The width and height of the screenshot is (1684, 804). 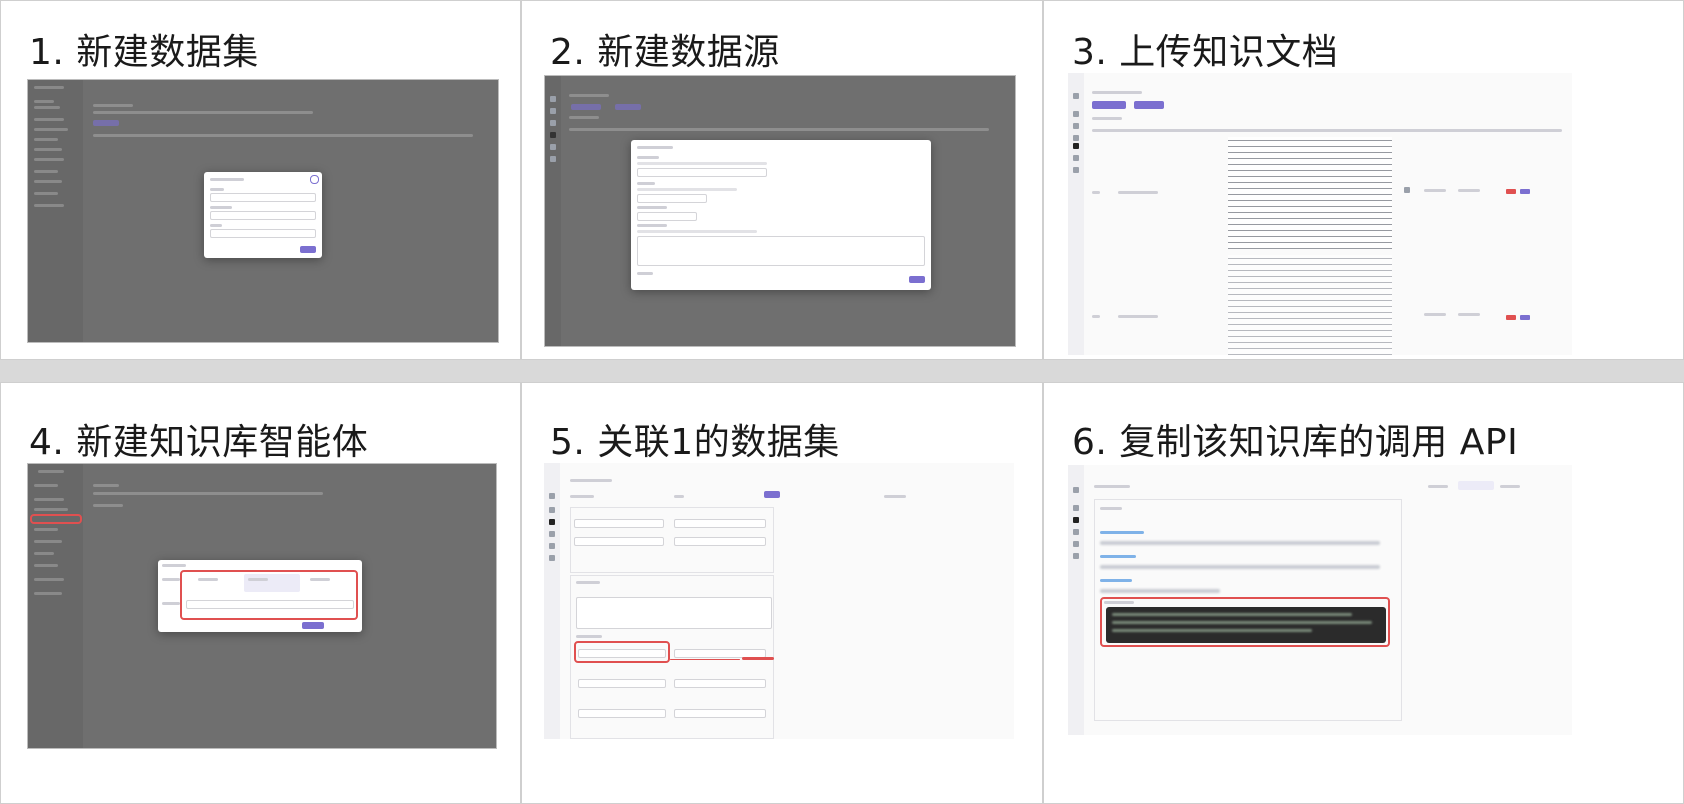 I want to click on api-code-block, so click(x=1246, y=625).